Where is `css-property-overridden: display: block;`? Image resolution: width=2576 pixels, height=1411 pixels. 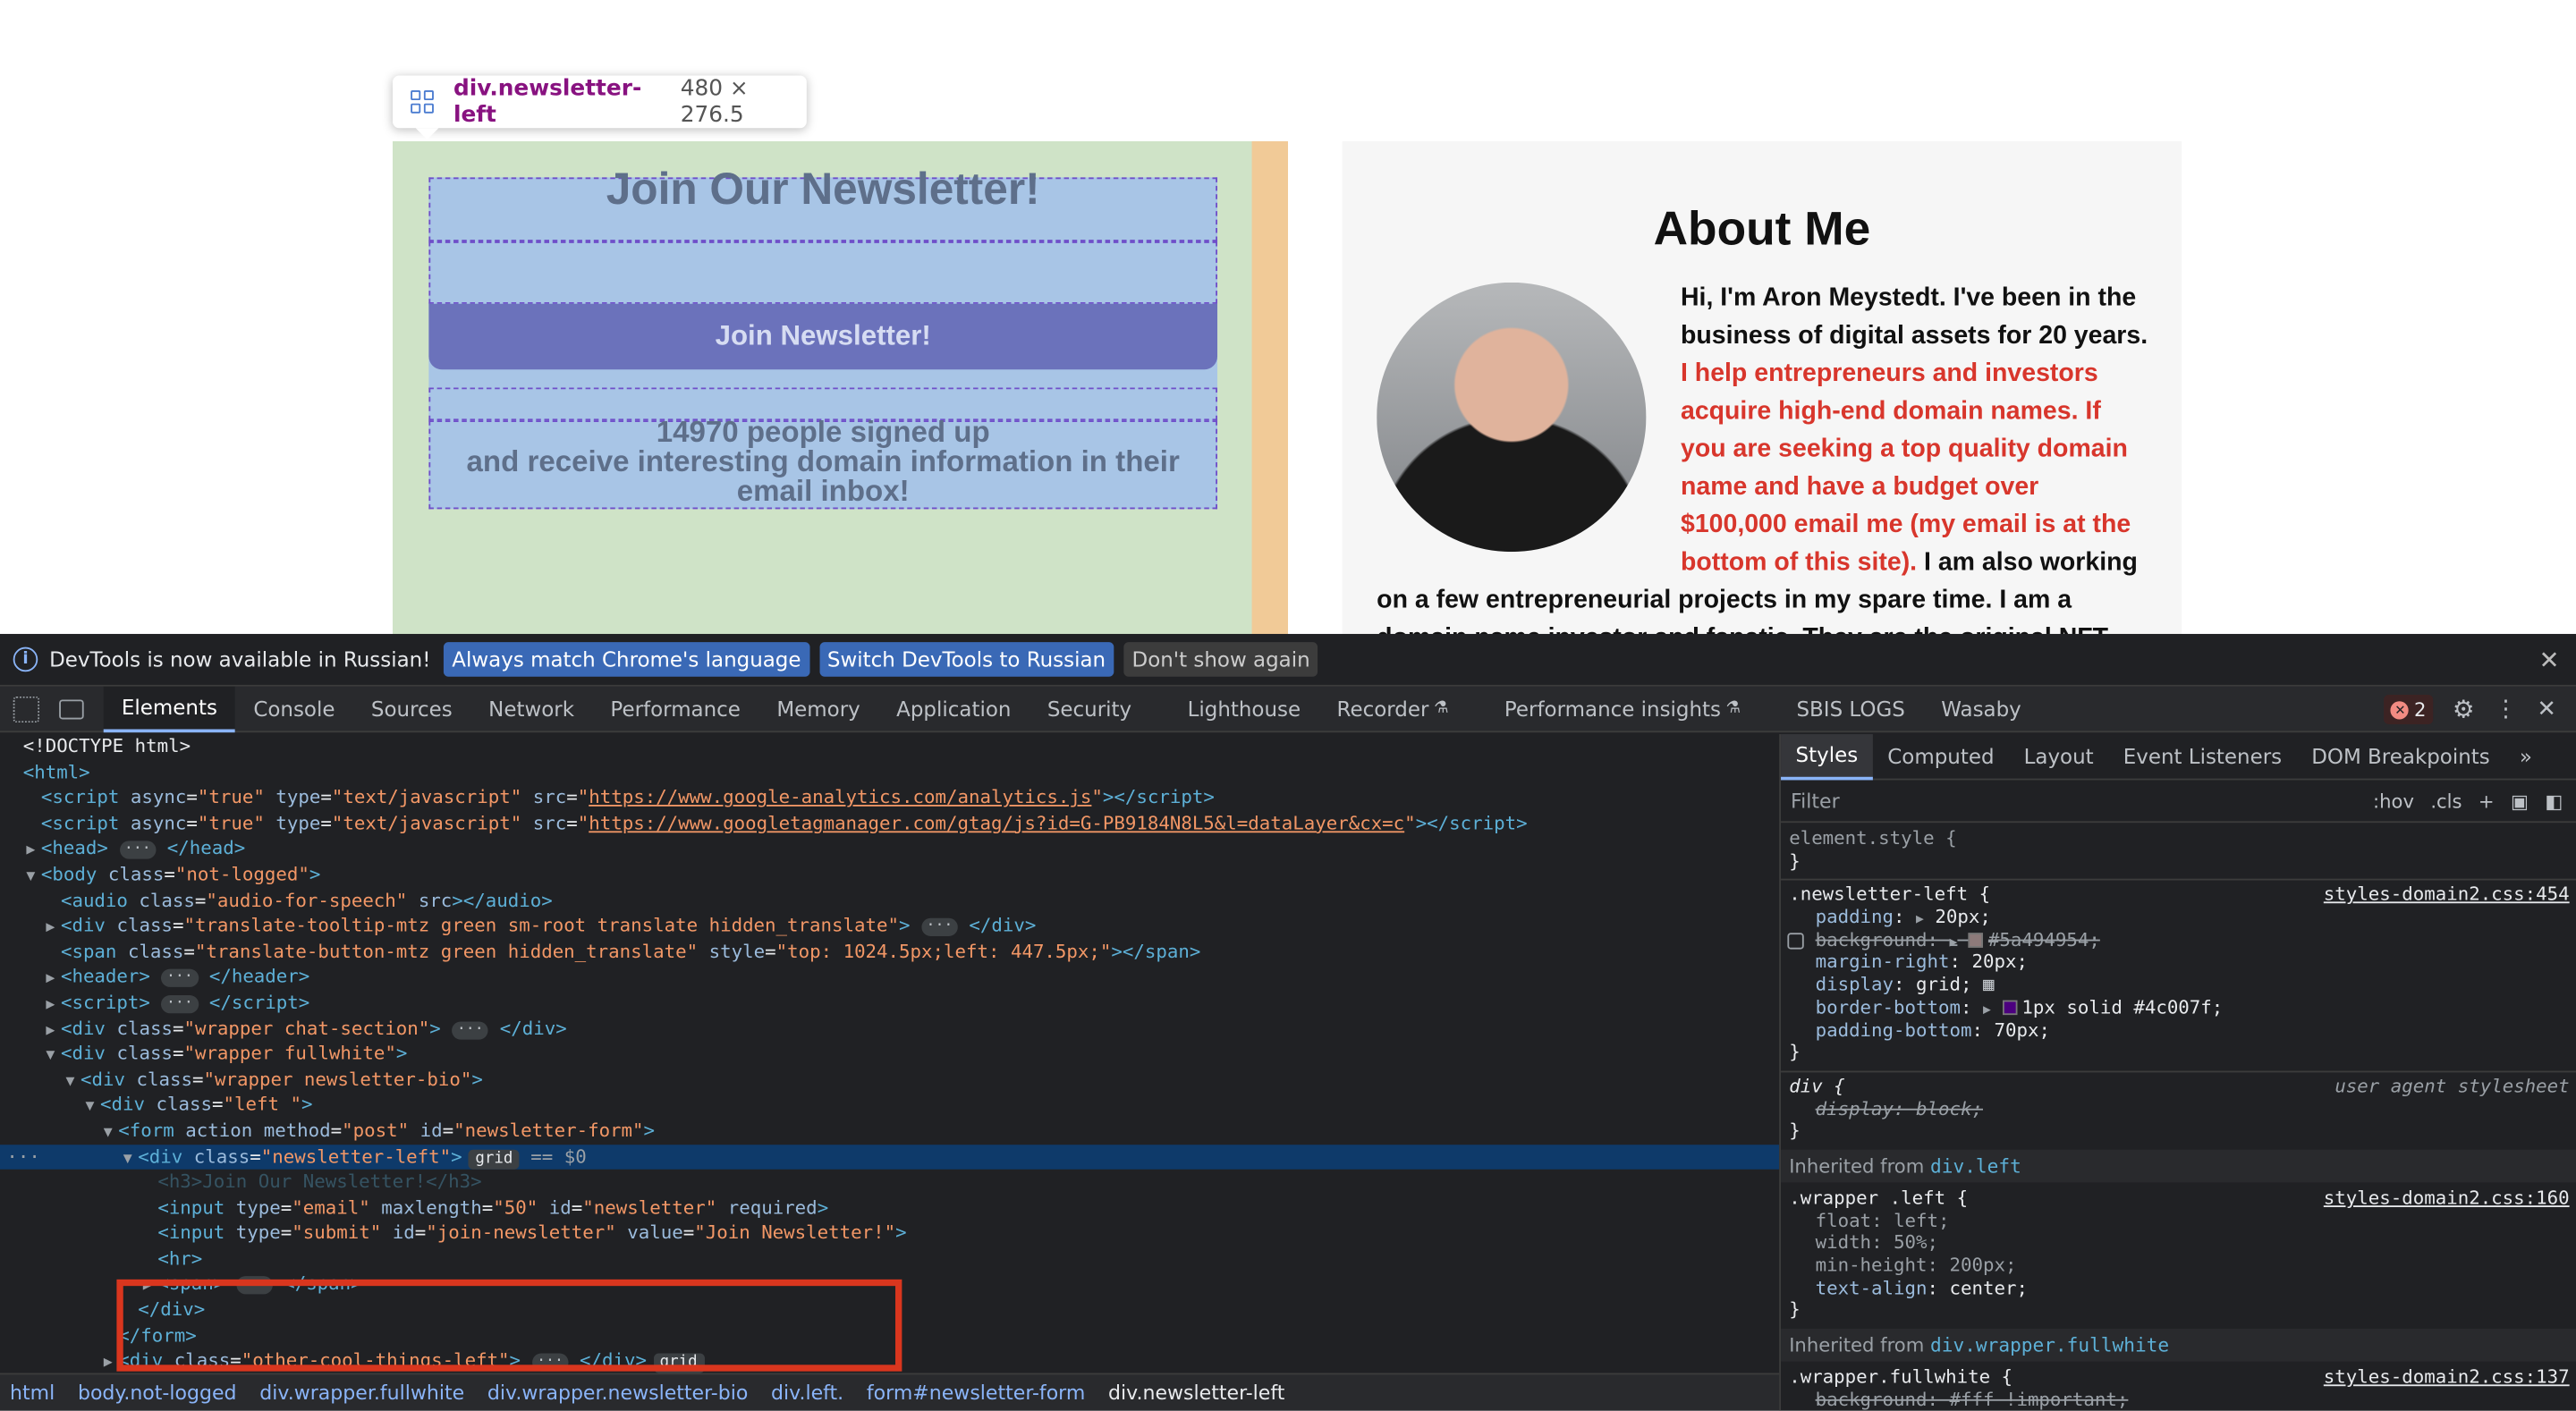 css-property-overridden: display: block; is located at coordinates (2182, 1109).